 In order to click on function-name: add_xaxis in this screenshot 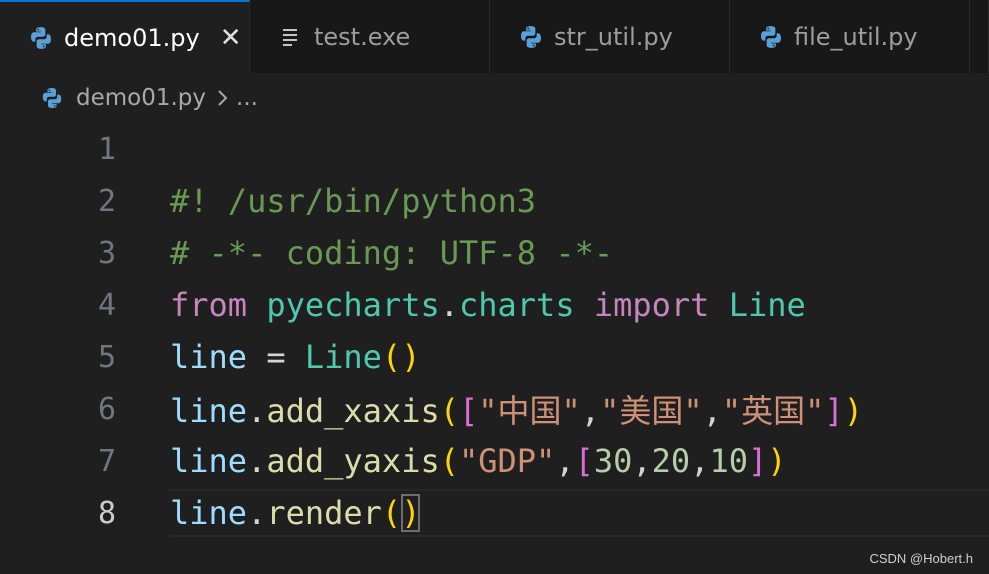, I will do `click(353, 411)`.